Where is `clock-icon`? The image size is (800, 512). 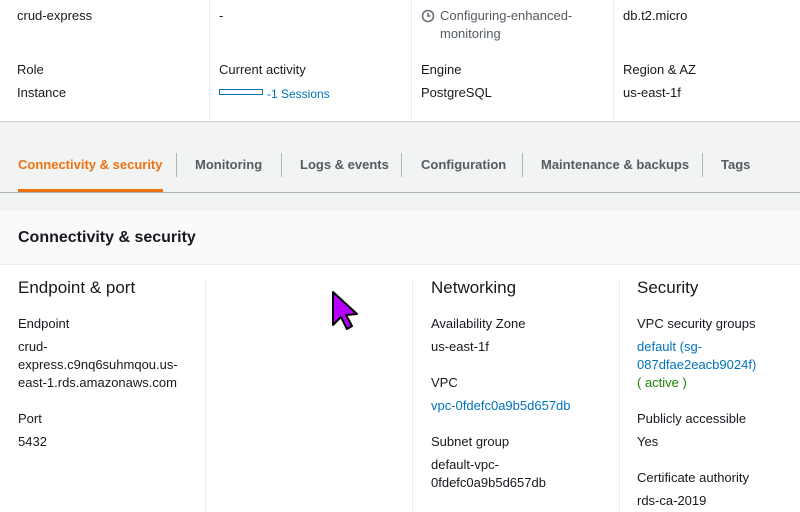
clock-icon is located at coordinates (428, 16).